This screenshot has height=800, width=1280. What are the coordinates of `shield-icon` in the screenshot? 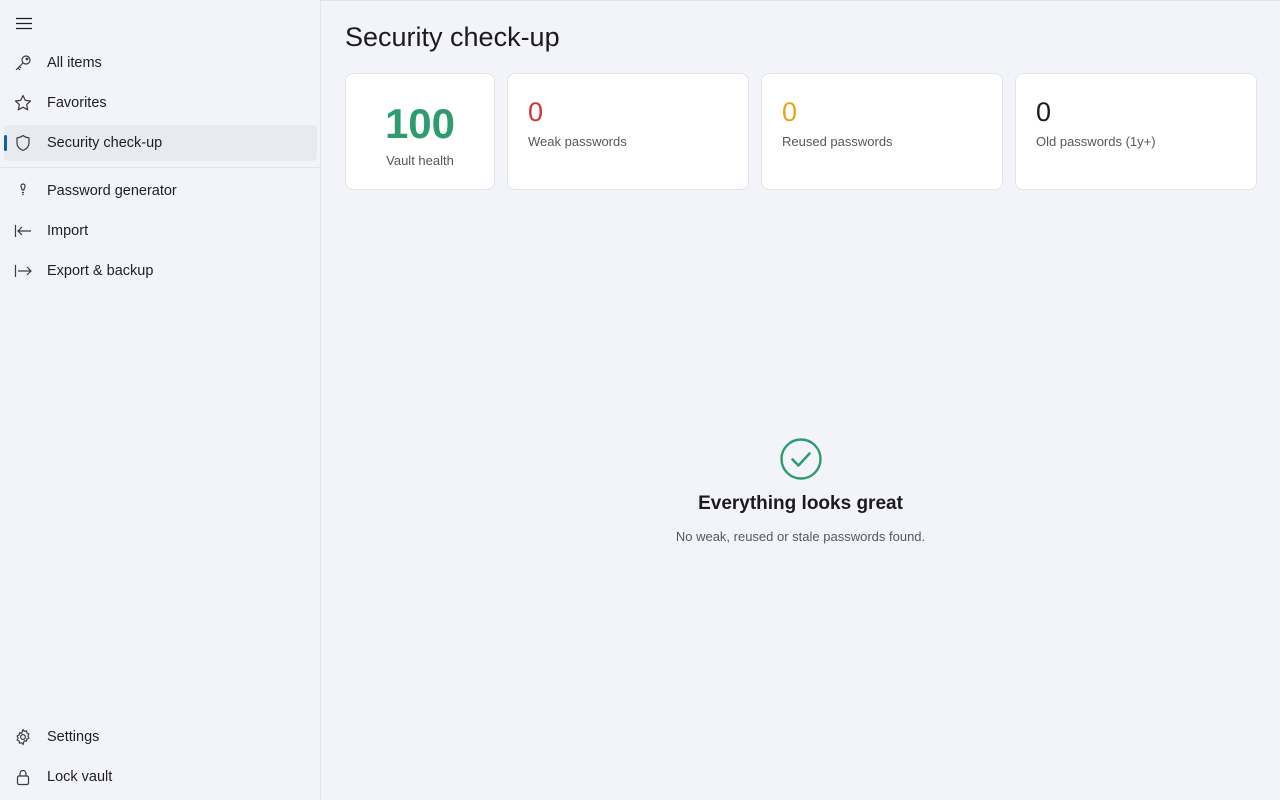 It's located at (23, 143).